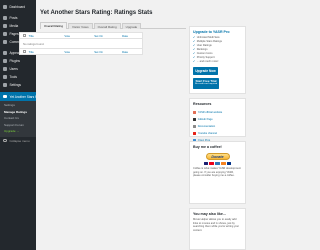 This screenshot has height=250, width=320. I want to click on tab-upgrade: Upgrade, so click(131, 25).